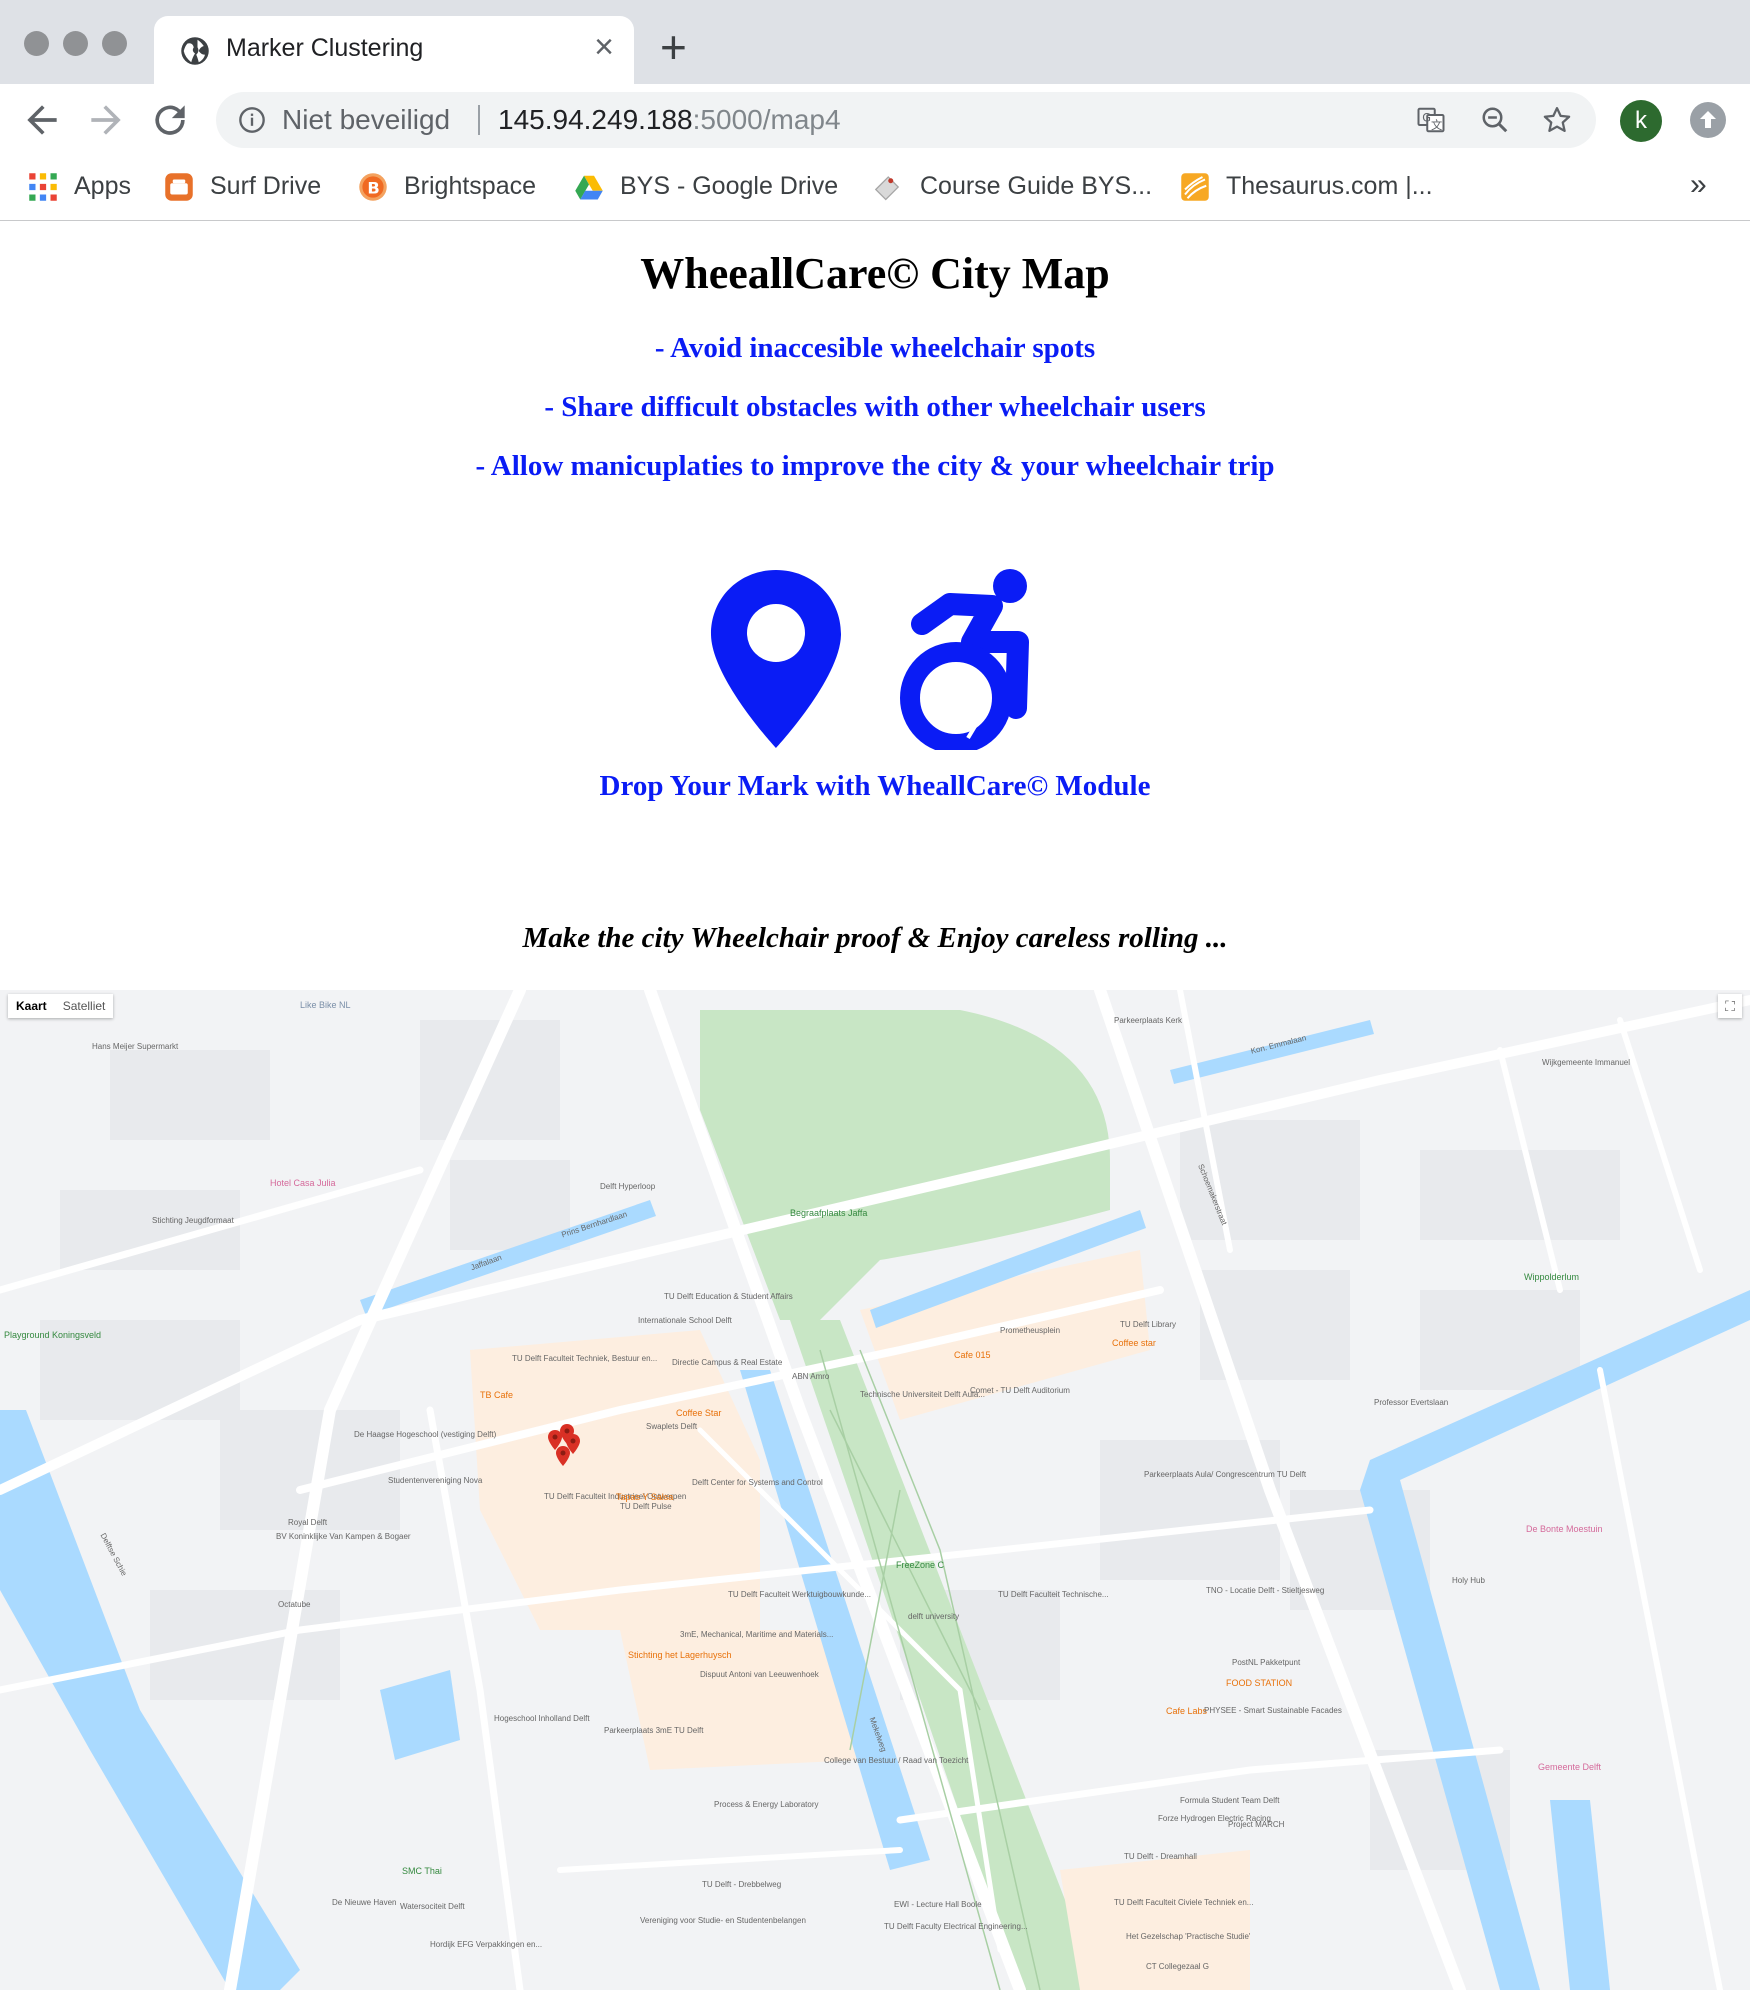 This screenshot has width=1750, height=1990. What do you see at coordinates (1186, 1711) in the screenshot?
I see `map-poi: Cafe Labs` at bounding box center [1186, 1711].